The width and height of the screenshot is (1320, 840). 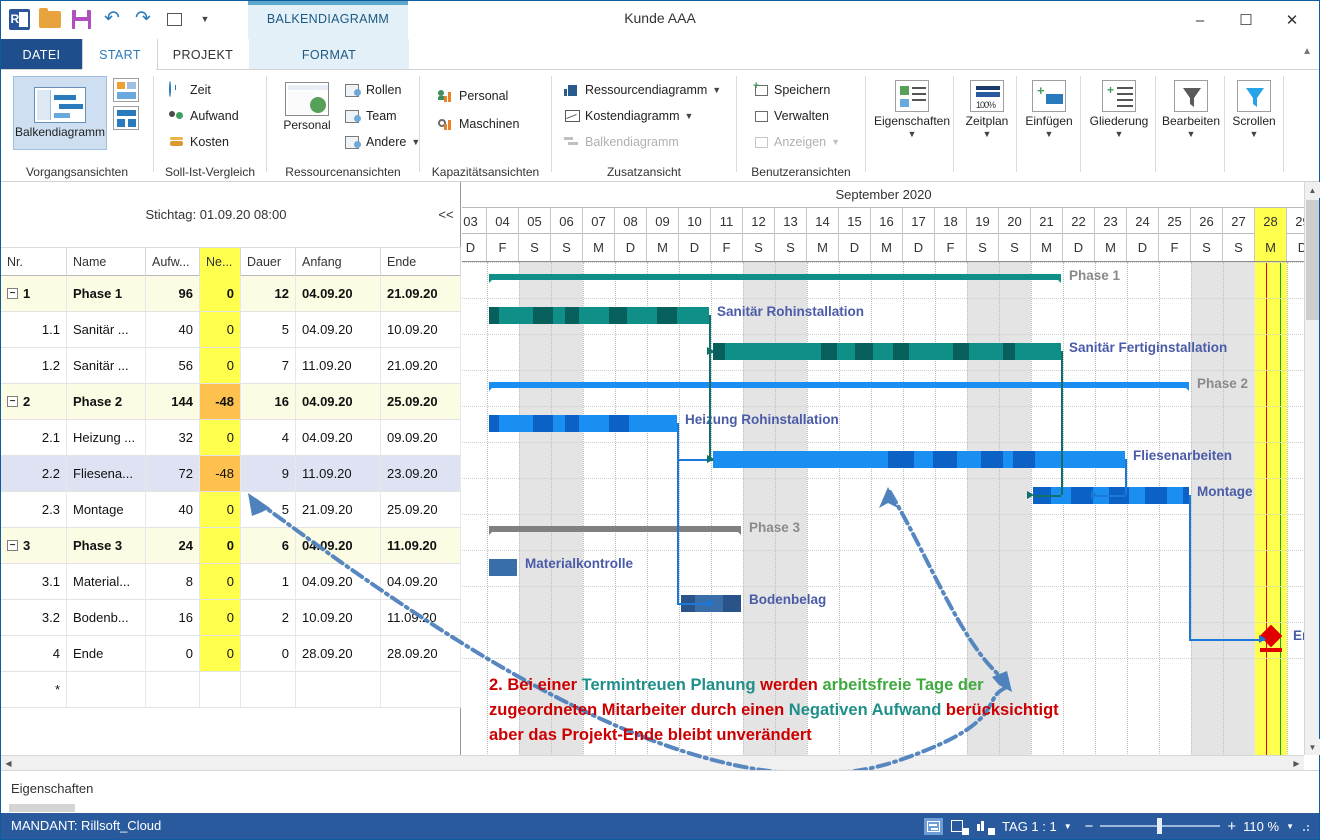 I want to click on table-cell-2: 144, so click(x=173, y=401).